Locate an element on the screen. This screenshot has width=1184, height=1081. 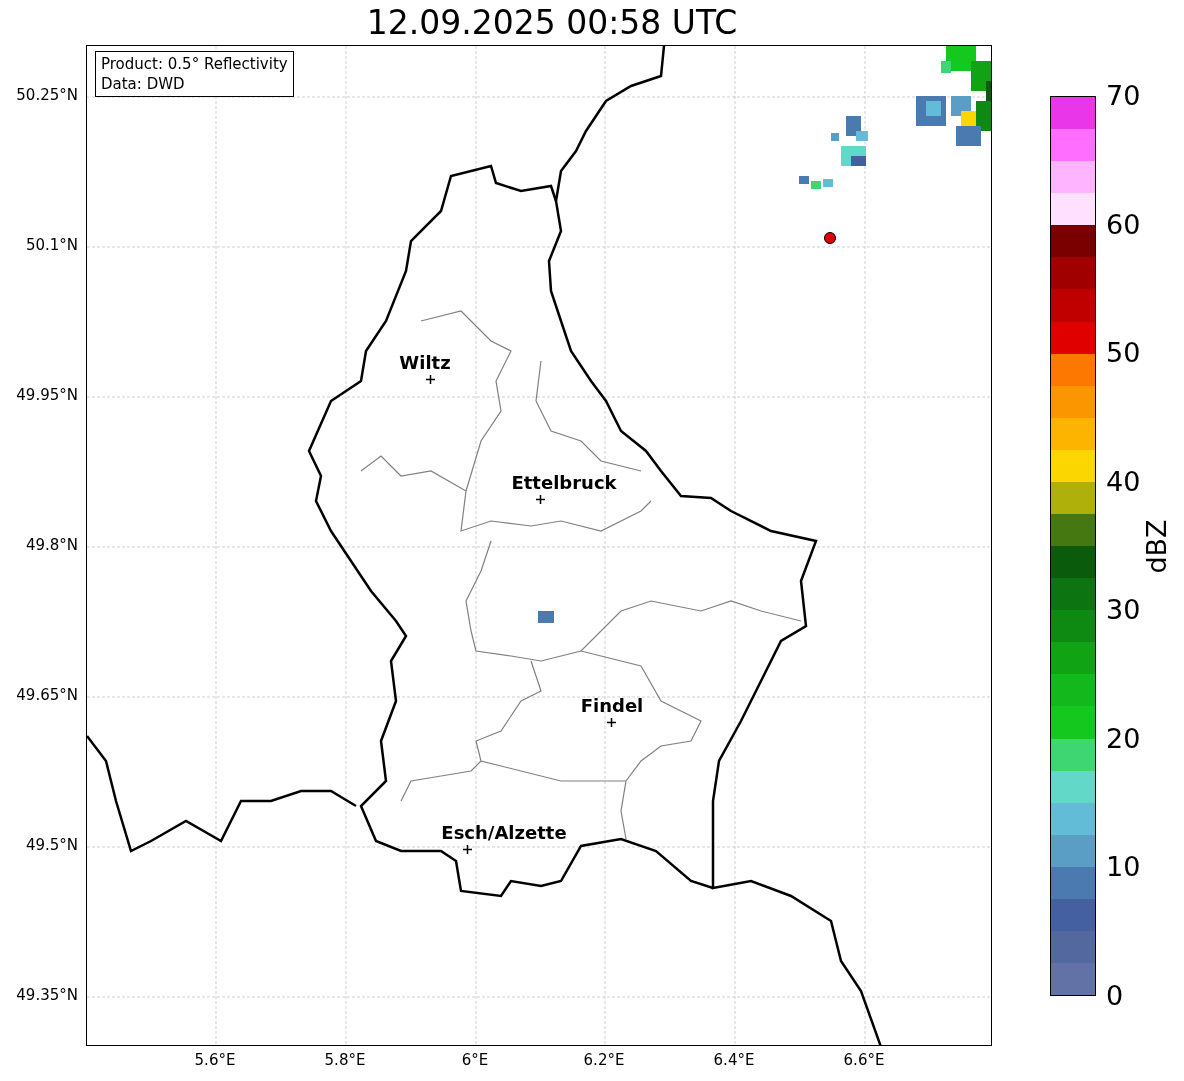
colorbar-tick-label: 20 is located at coordinates (1123, 738).